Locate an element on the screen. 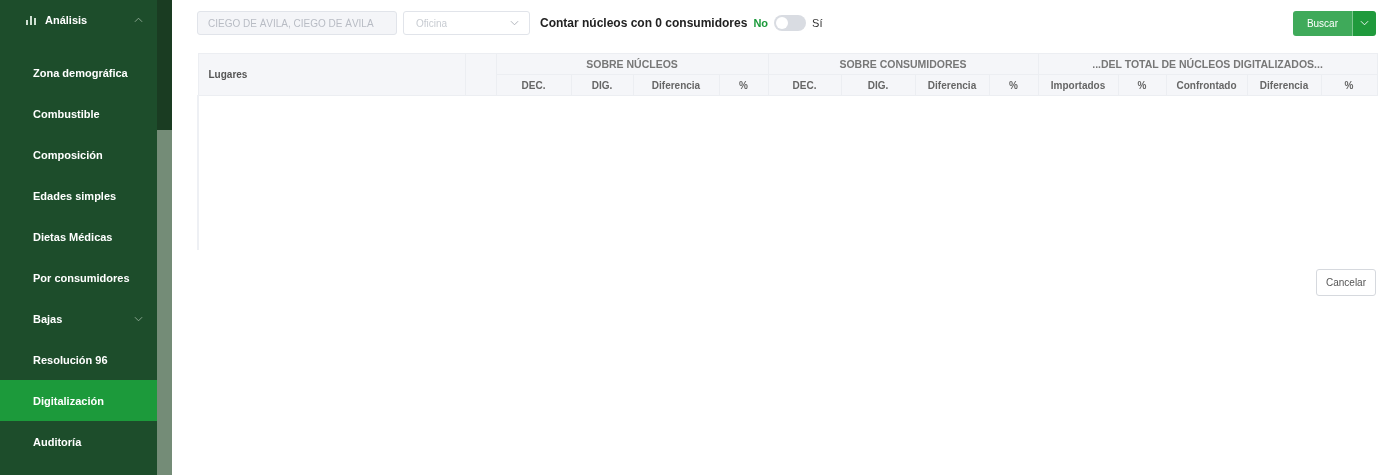 The image size is (1388, 475). menu-item: Edades simples is located at coordinates (78, 195).